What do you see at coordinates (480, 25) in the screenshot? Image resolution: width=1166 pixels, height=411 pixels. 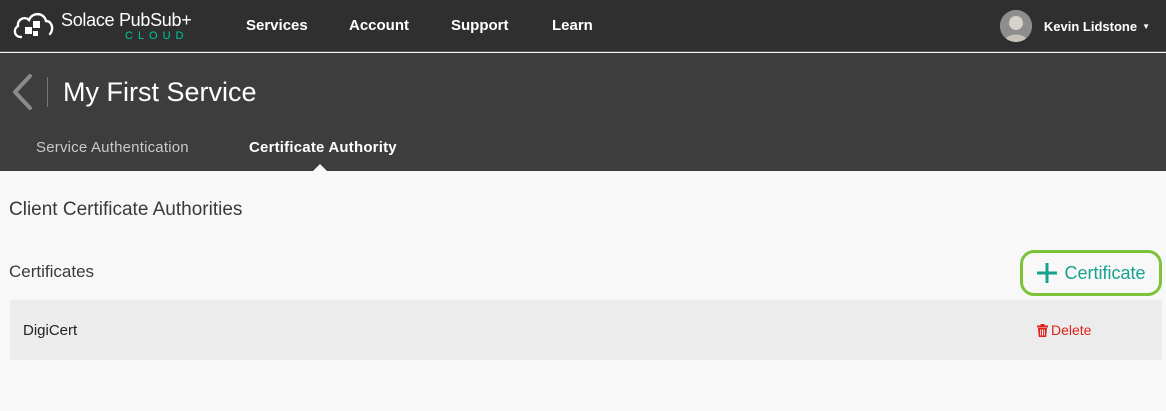 I see `nav-item-support: Support` at bounding box center [480, 25].